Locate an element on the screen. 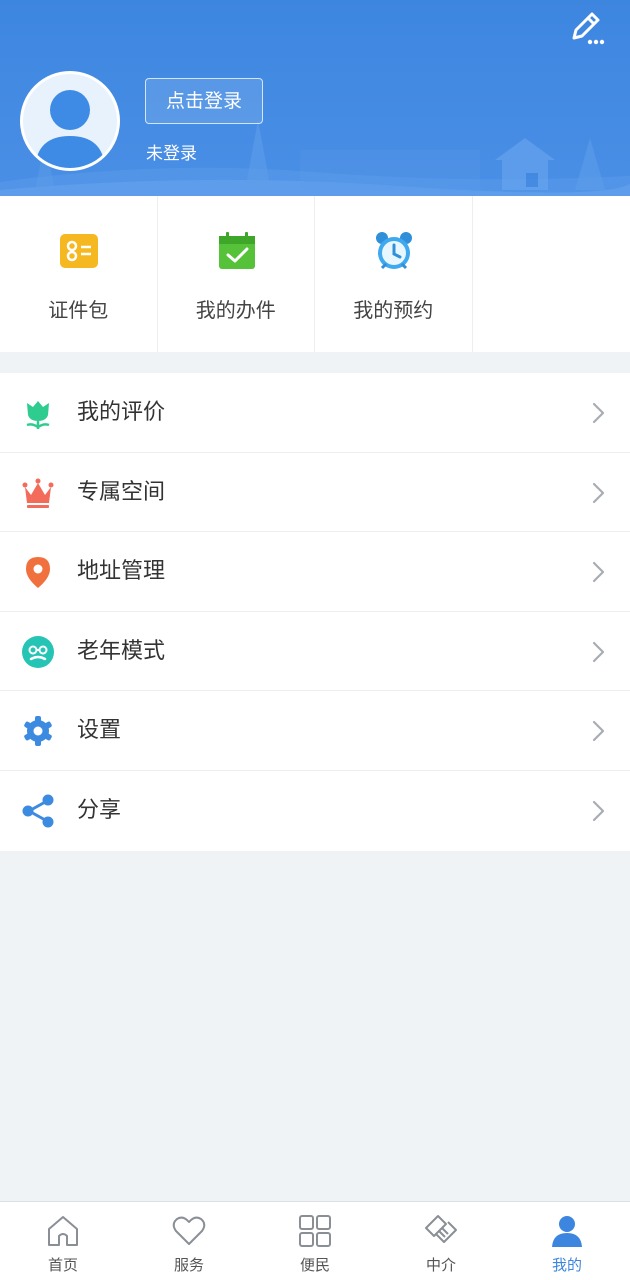  menu-item-label: 地址管理 is located at coordinates (121, 572).